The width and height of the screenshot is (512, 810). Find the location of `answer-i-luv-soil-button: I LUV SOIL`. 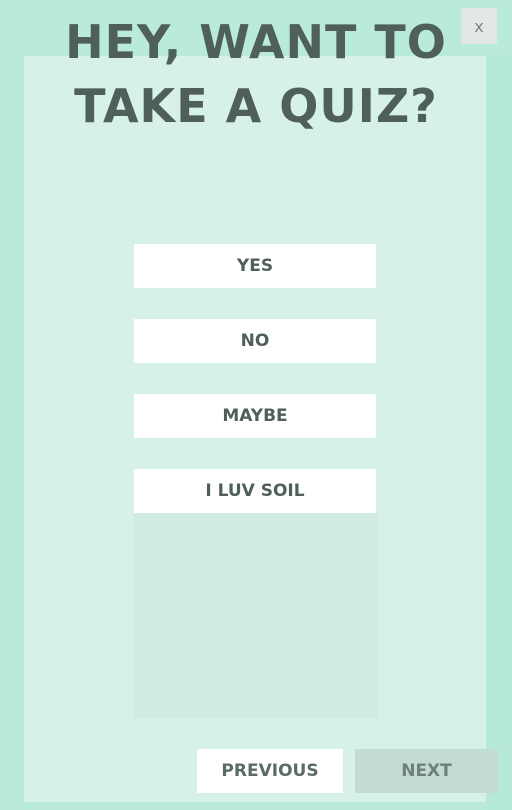

answer-i-luv-soil-button: I LUV SOIL is located at coordinates (255, 491).